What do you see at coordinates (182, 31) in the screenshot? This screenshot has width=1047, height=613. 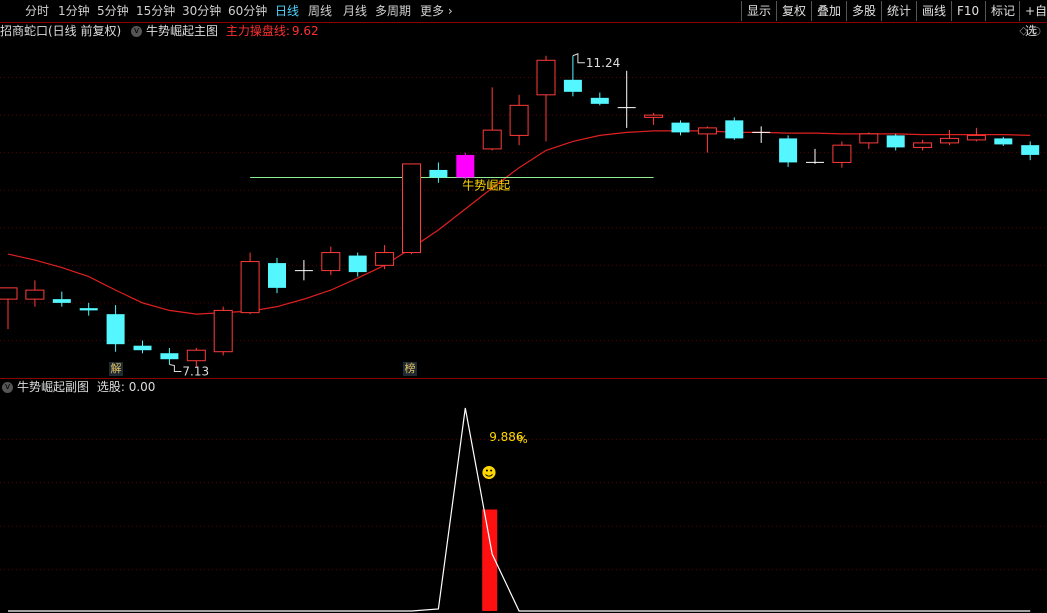 I see `main-indicator-name: 牛势崛起主图` at bounding box center [182, 31].